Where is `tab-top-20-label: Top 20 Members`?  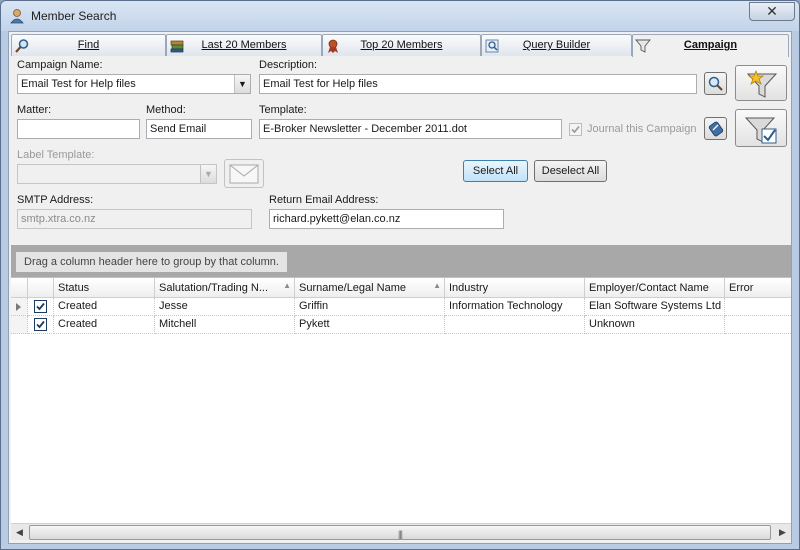
tab-top-20-label: Top 20 Members is located at coordinates (401, 45).